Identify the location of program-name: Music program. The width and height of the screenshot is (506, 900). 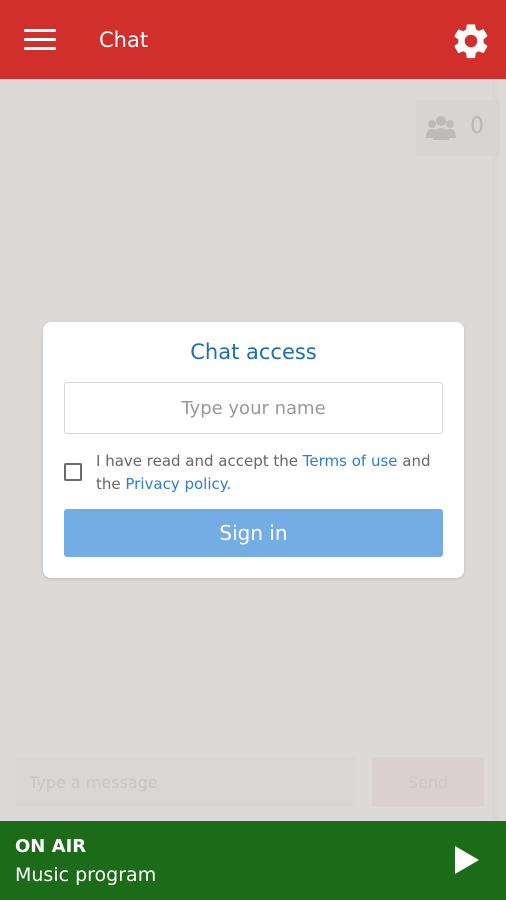
(86, 875).